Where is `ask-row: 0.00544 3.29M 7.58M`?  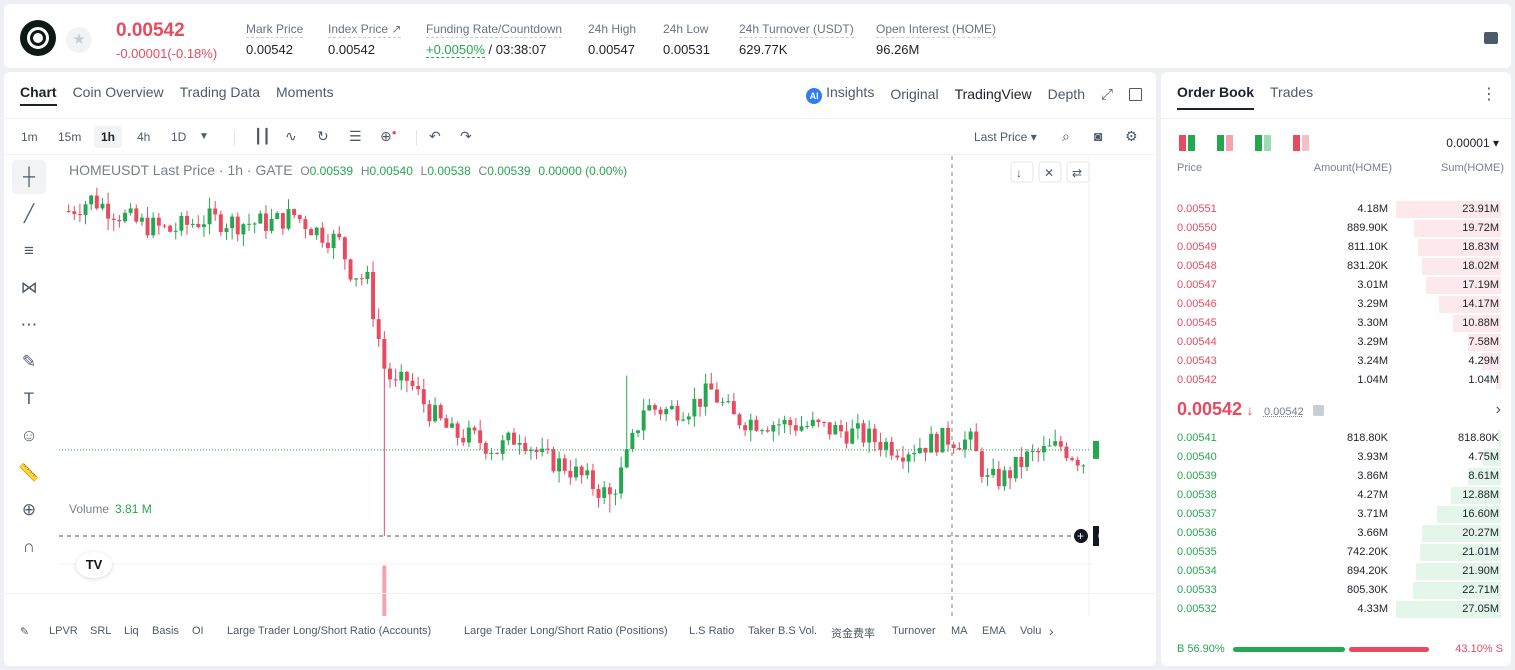 ask-row: 0.00544 3.29M 7.58M is located at coordinates (1336, 342).